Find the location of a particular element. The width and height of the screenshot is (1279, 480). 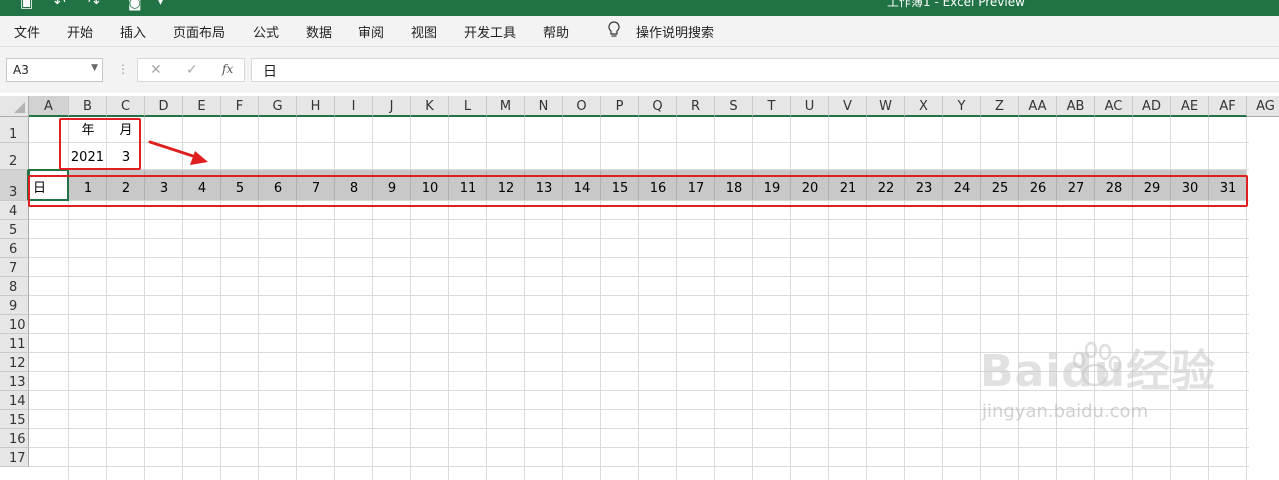

highlight-year-month-box is located at coordinates (100, 144).